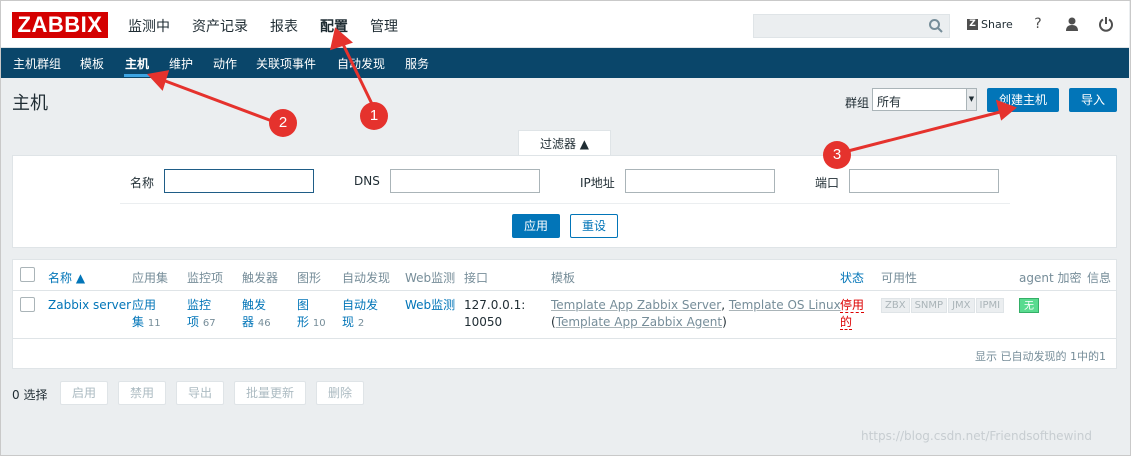 Image resolution: width=1131 pixels, height=456 pixels. What do you see at coordinates (84, 393) in the screenshot?
I see `enable-button: 启用` at bounding box center [84, 393].